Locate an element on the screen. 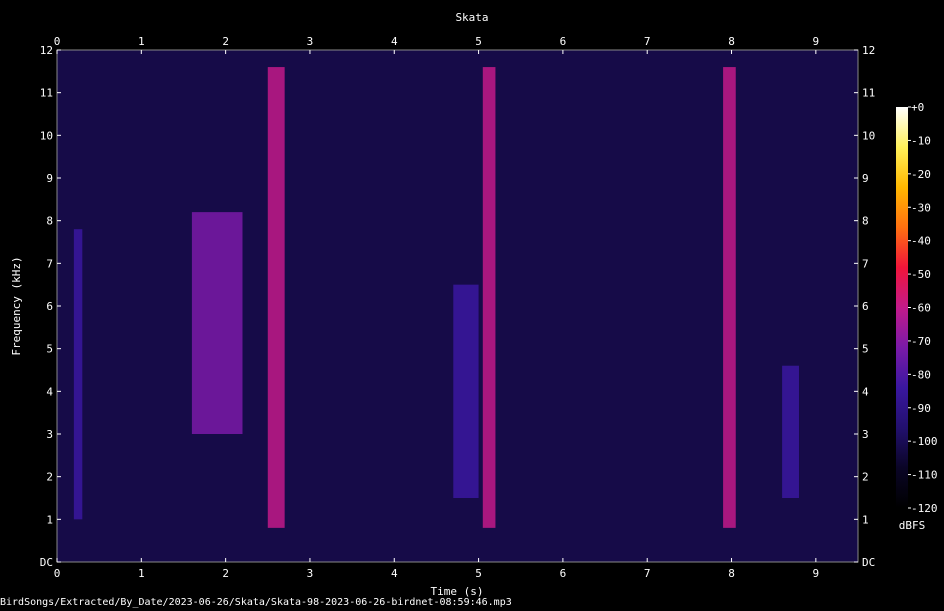 Image resolution: width=944 pixels, height=611 pixels. y-tick-label-left: 10 is located at coordinates (46, 135).